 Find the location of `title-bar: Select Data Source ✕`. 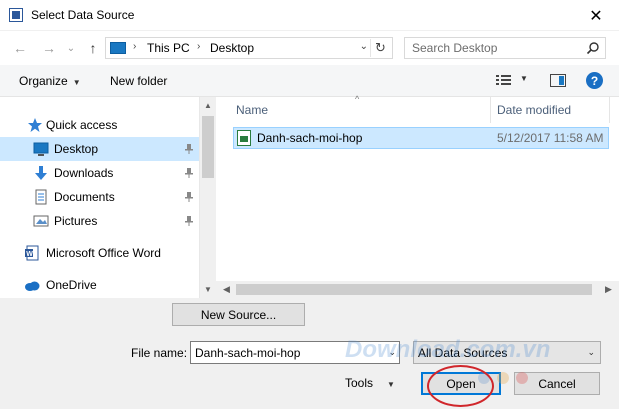

title-bar: Select Data Source ✕ is located at coordinates (309, 15).